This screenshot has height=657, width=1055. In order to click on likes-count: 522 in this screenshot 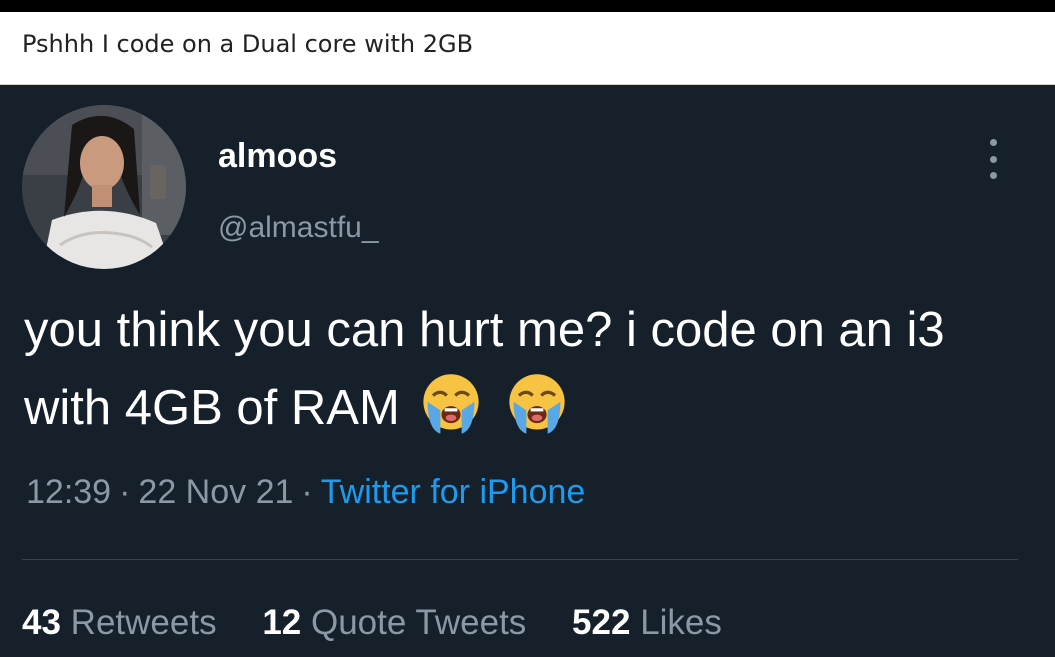, I will do `click(601, 622)`.